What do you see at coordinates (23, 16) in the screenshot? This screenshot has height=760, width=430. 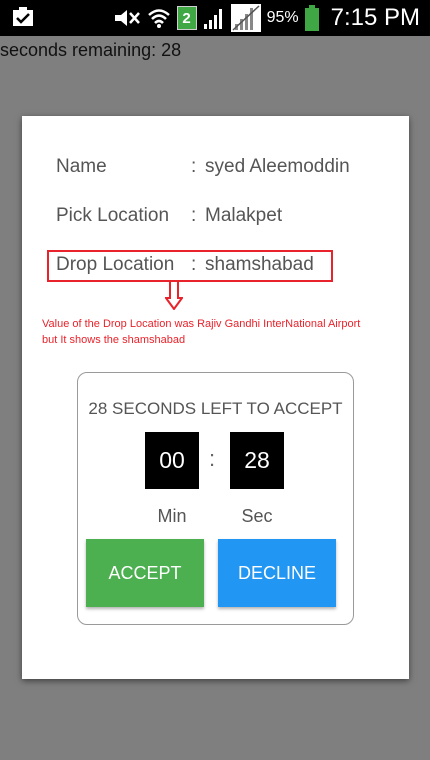 I see `clipboard-check-icon` at bounding box center [23, 16].